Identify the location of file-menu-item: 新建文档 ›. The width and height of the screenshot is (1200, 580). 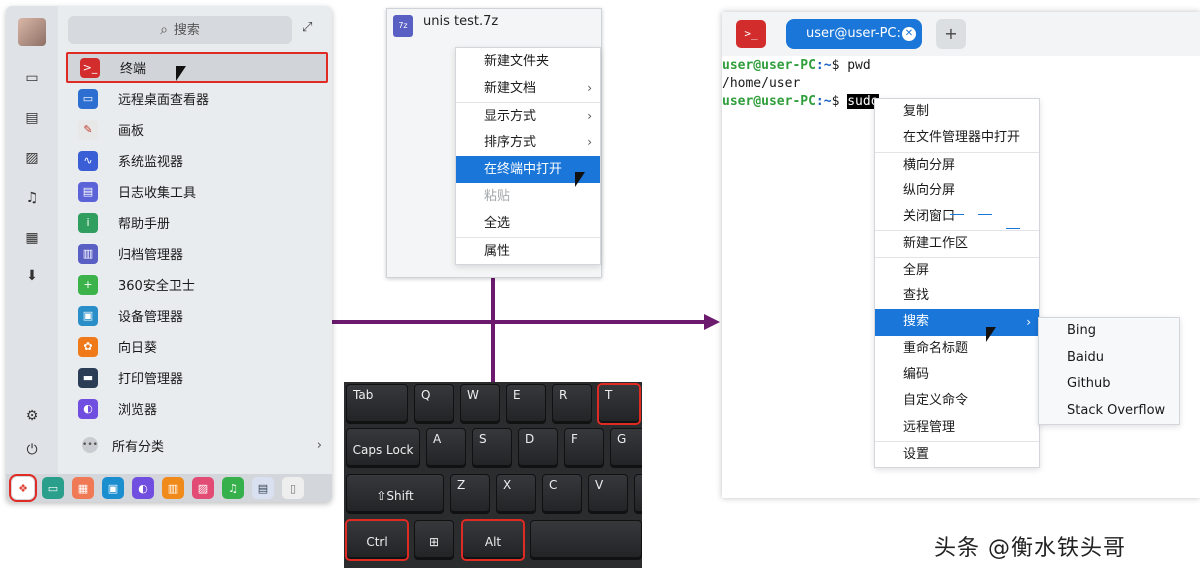
(528, 88).